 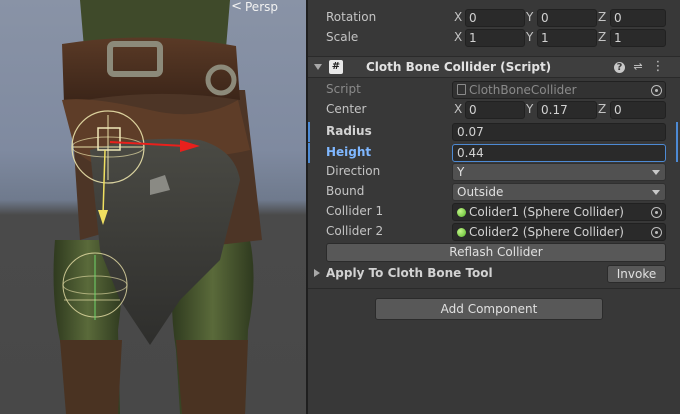 What do you see at coordinates (236, 7) in the screenshot?
I see `perspective-icon: <` at bounding box center [236, 7].